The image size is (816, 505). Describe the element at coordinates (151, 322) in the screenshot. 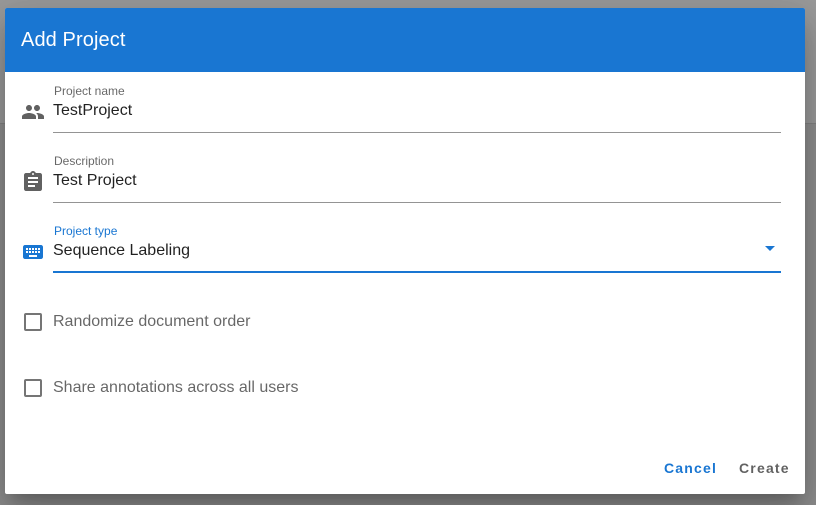

I see `randomize-order-label: Randomize document order` at that location.